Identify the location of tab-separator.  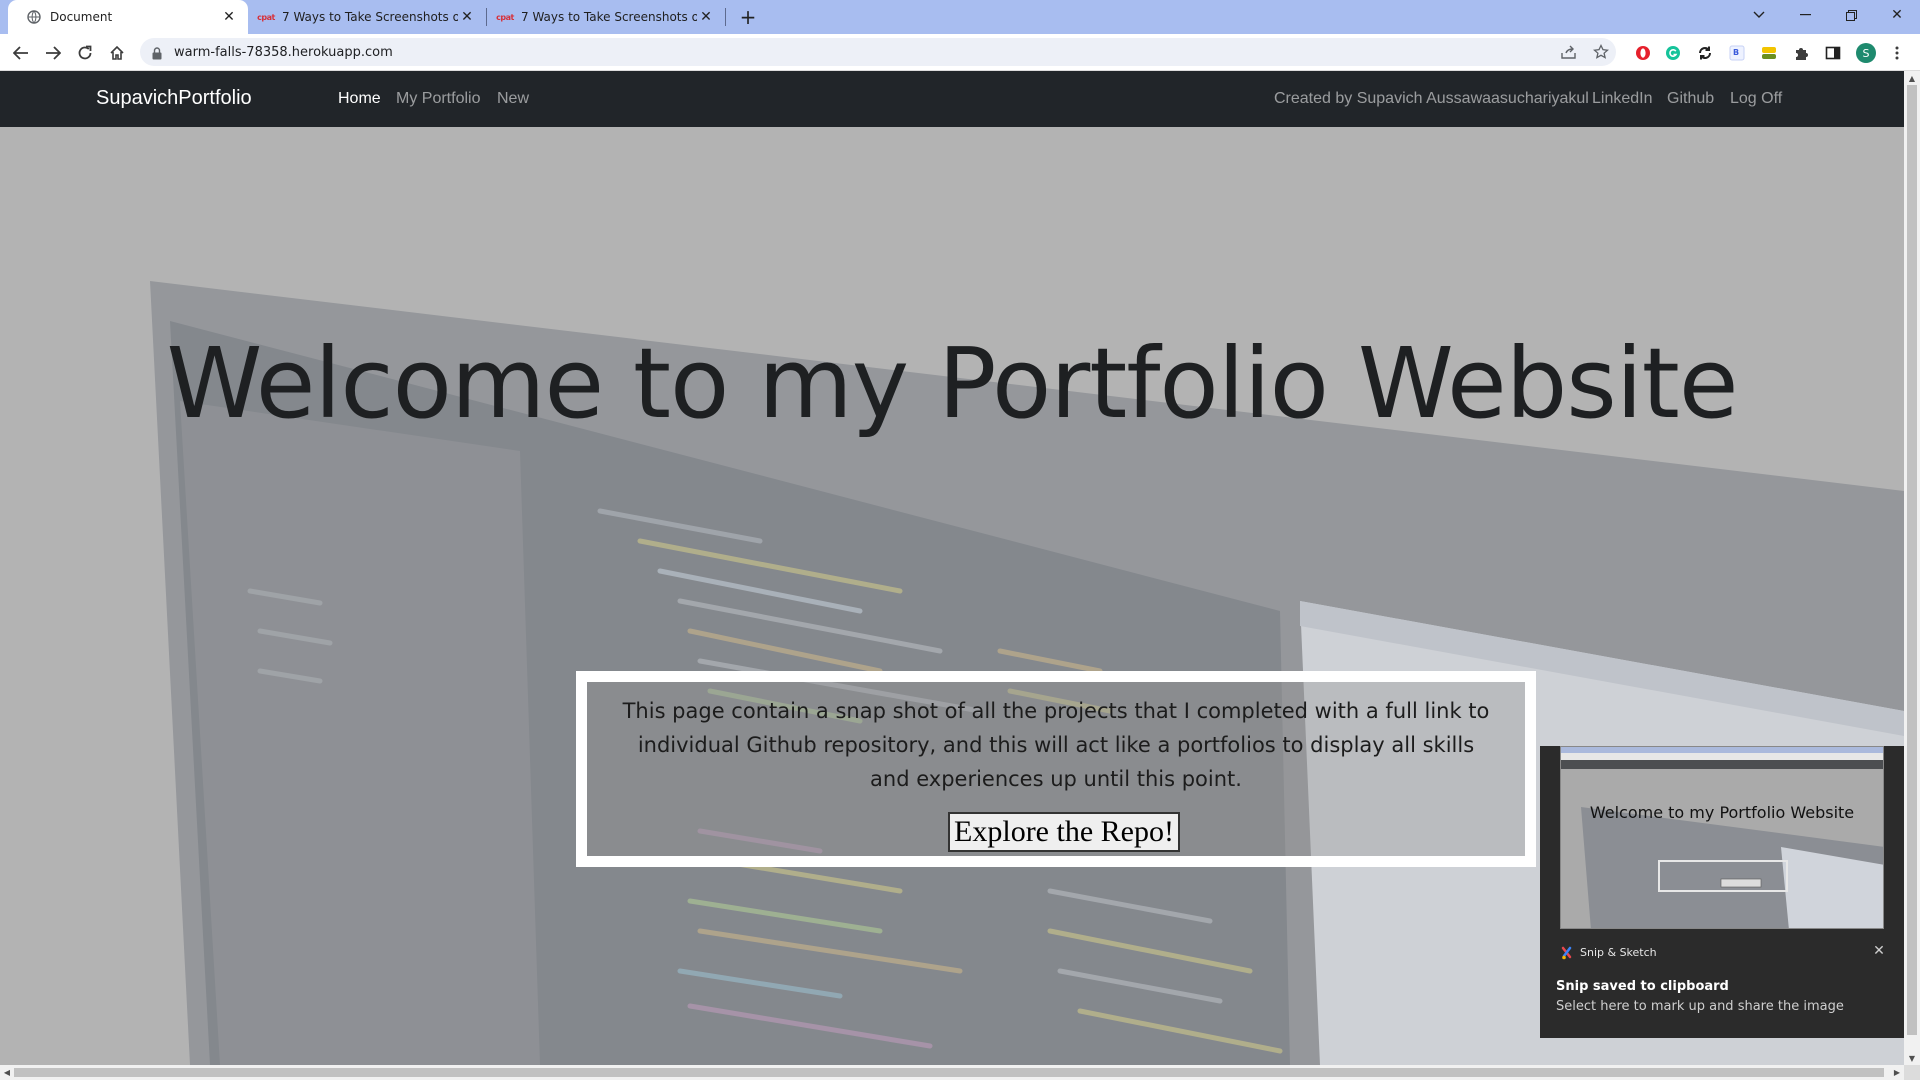
(725, 17).